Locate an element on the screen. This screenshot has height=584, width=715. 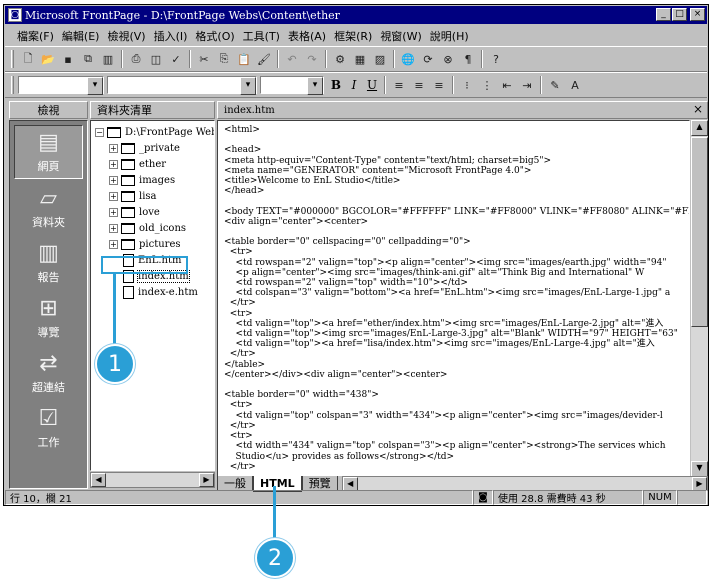
bold-button: B is located at coordinates (336, 85).